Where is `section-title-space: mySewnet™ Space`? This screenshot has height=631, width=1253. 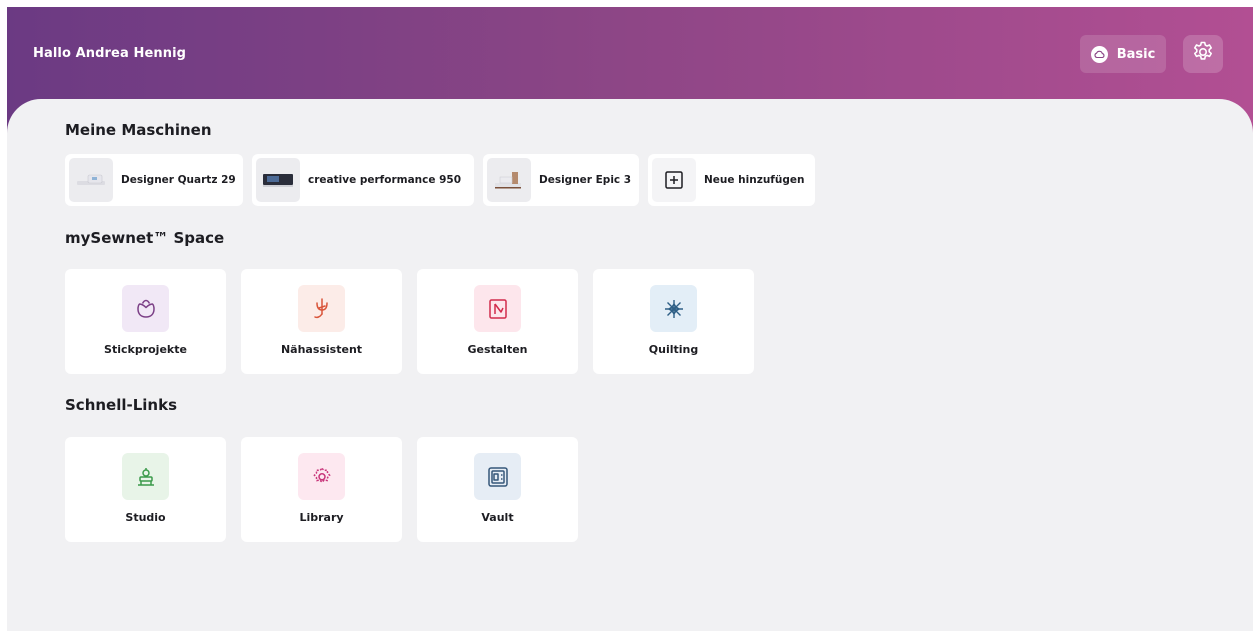
section-title-space: mySewnet™ Space is located at coordinates (145, 238).